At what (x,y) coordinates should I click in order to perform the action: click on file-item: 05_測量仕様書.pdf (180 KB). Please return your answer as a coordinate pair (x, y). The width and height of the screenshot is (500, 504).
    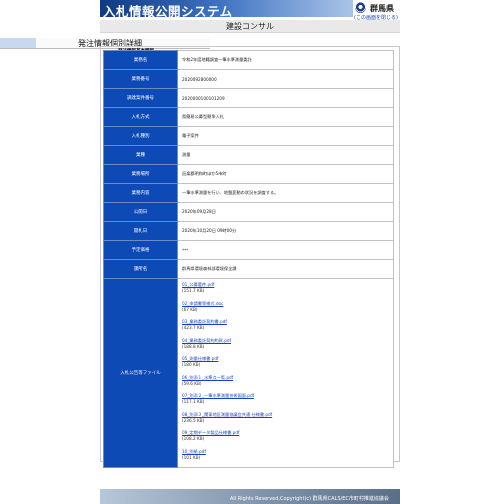
    Looking at the image, I should click on (287, 362).